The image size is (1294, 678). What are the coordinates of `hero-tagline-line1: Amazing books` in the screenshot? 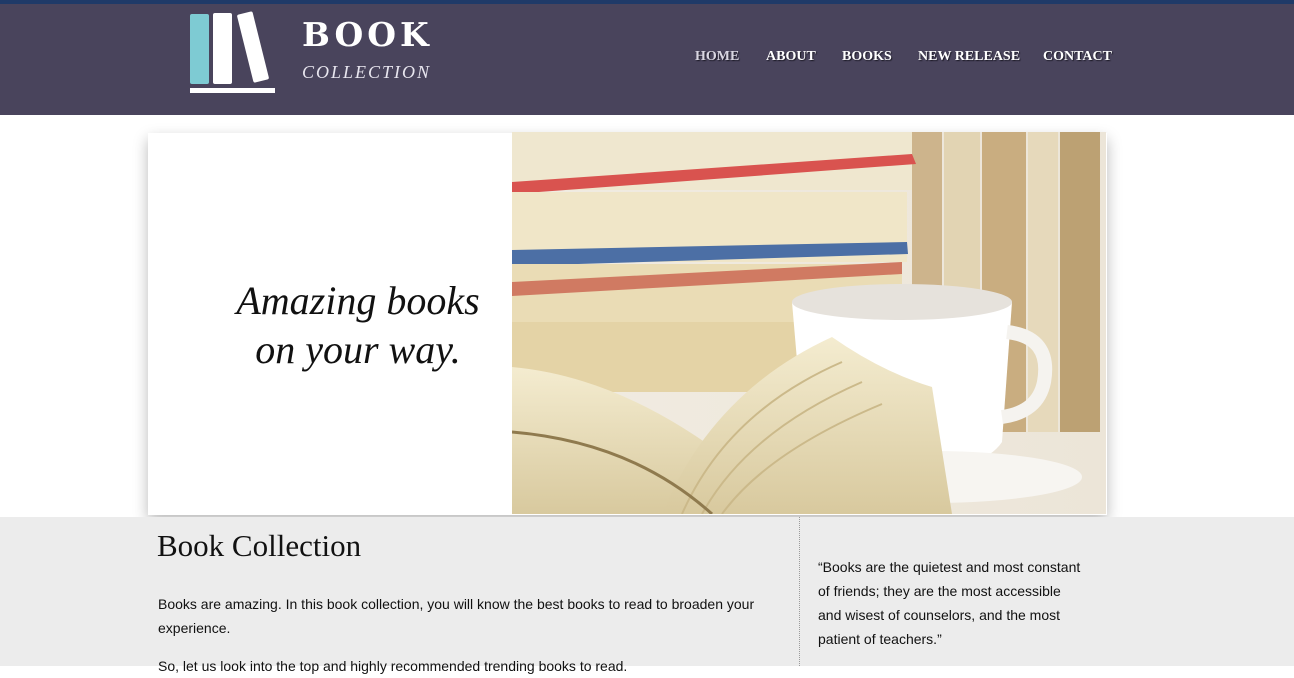 It's located at (358, 300).